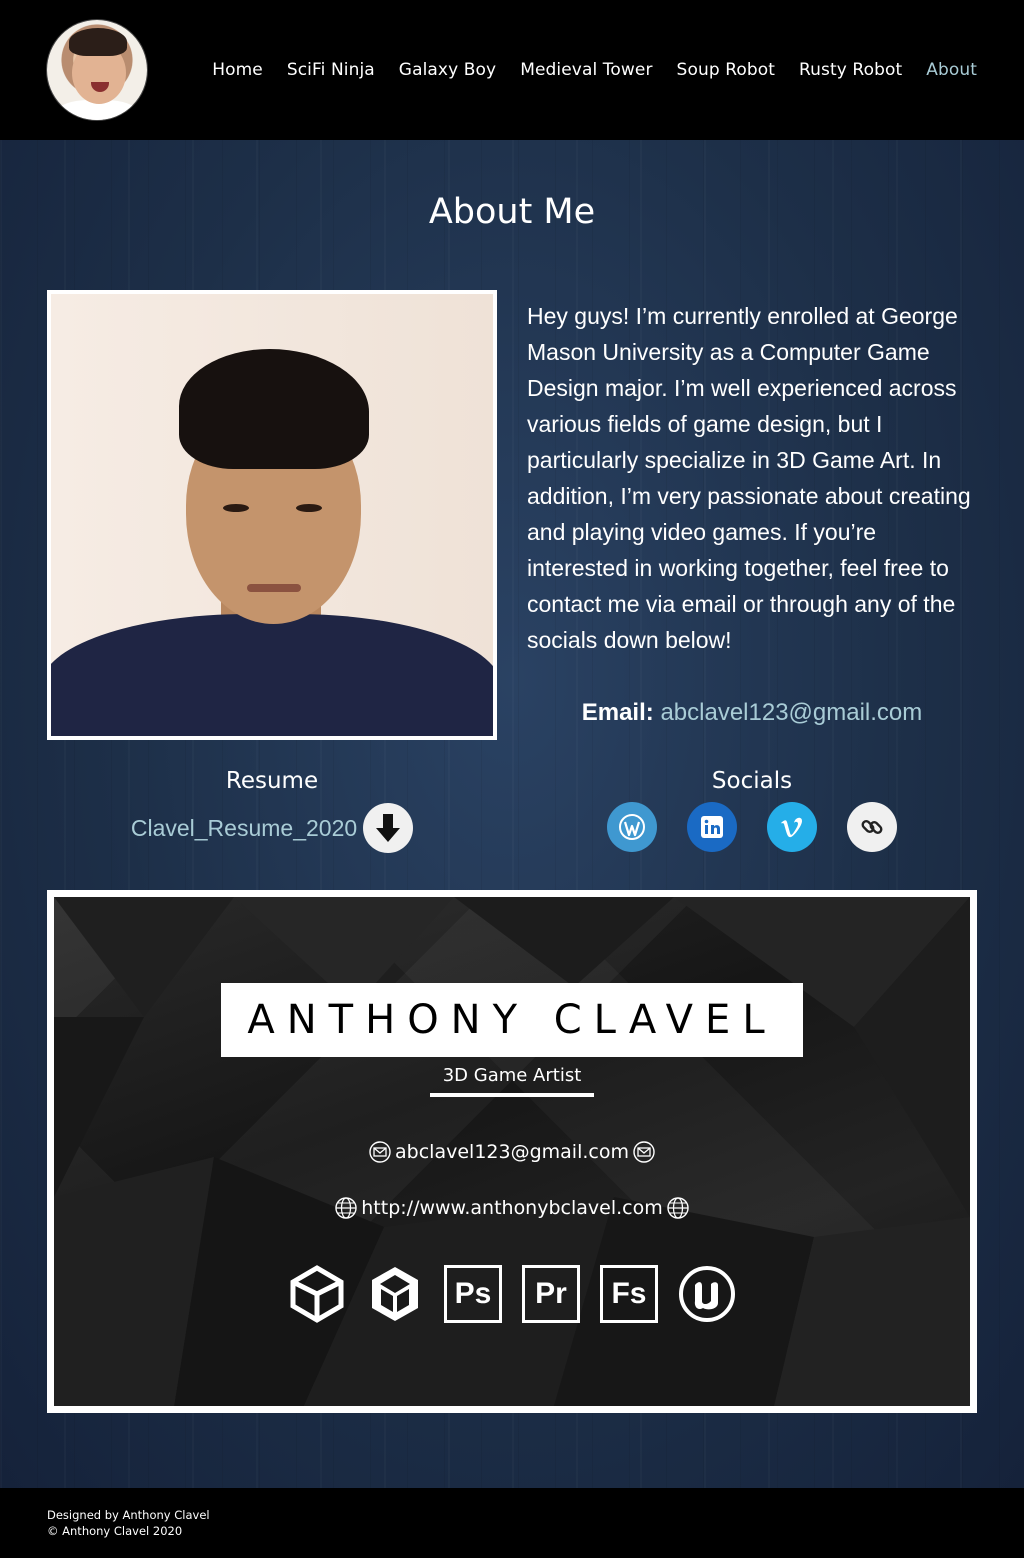 This screenshot has width=1024, height=1558. What do you see at coordinates (617, 712) in the screenshot?
I see `email-label: Email:` at bounding box center [617, 712].